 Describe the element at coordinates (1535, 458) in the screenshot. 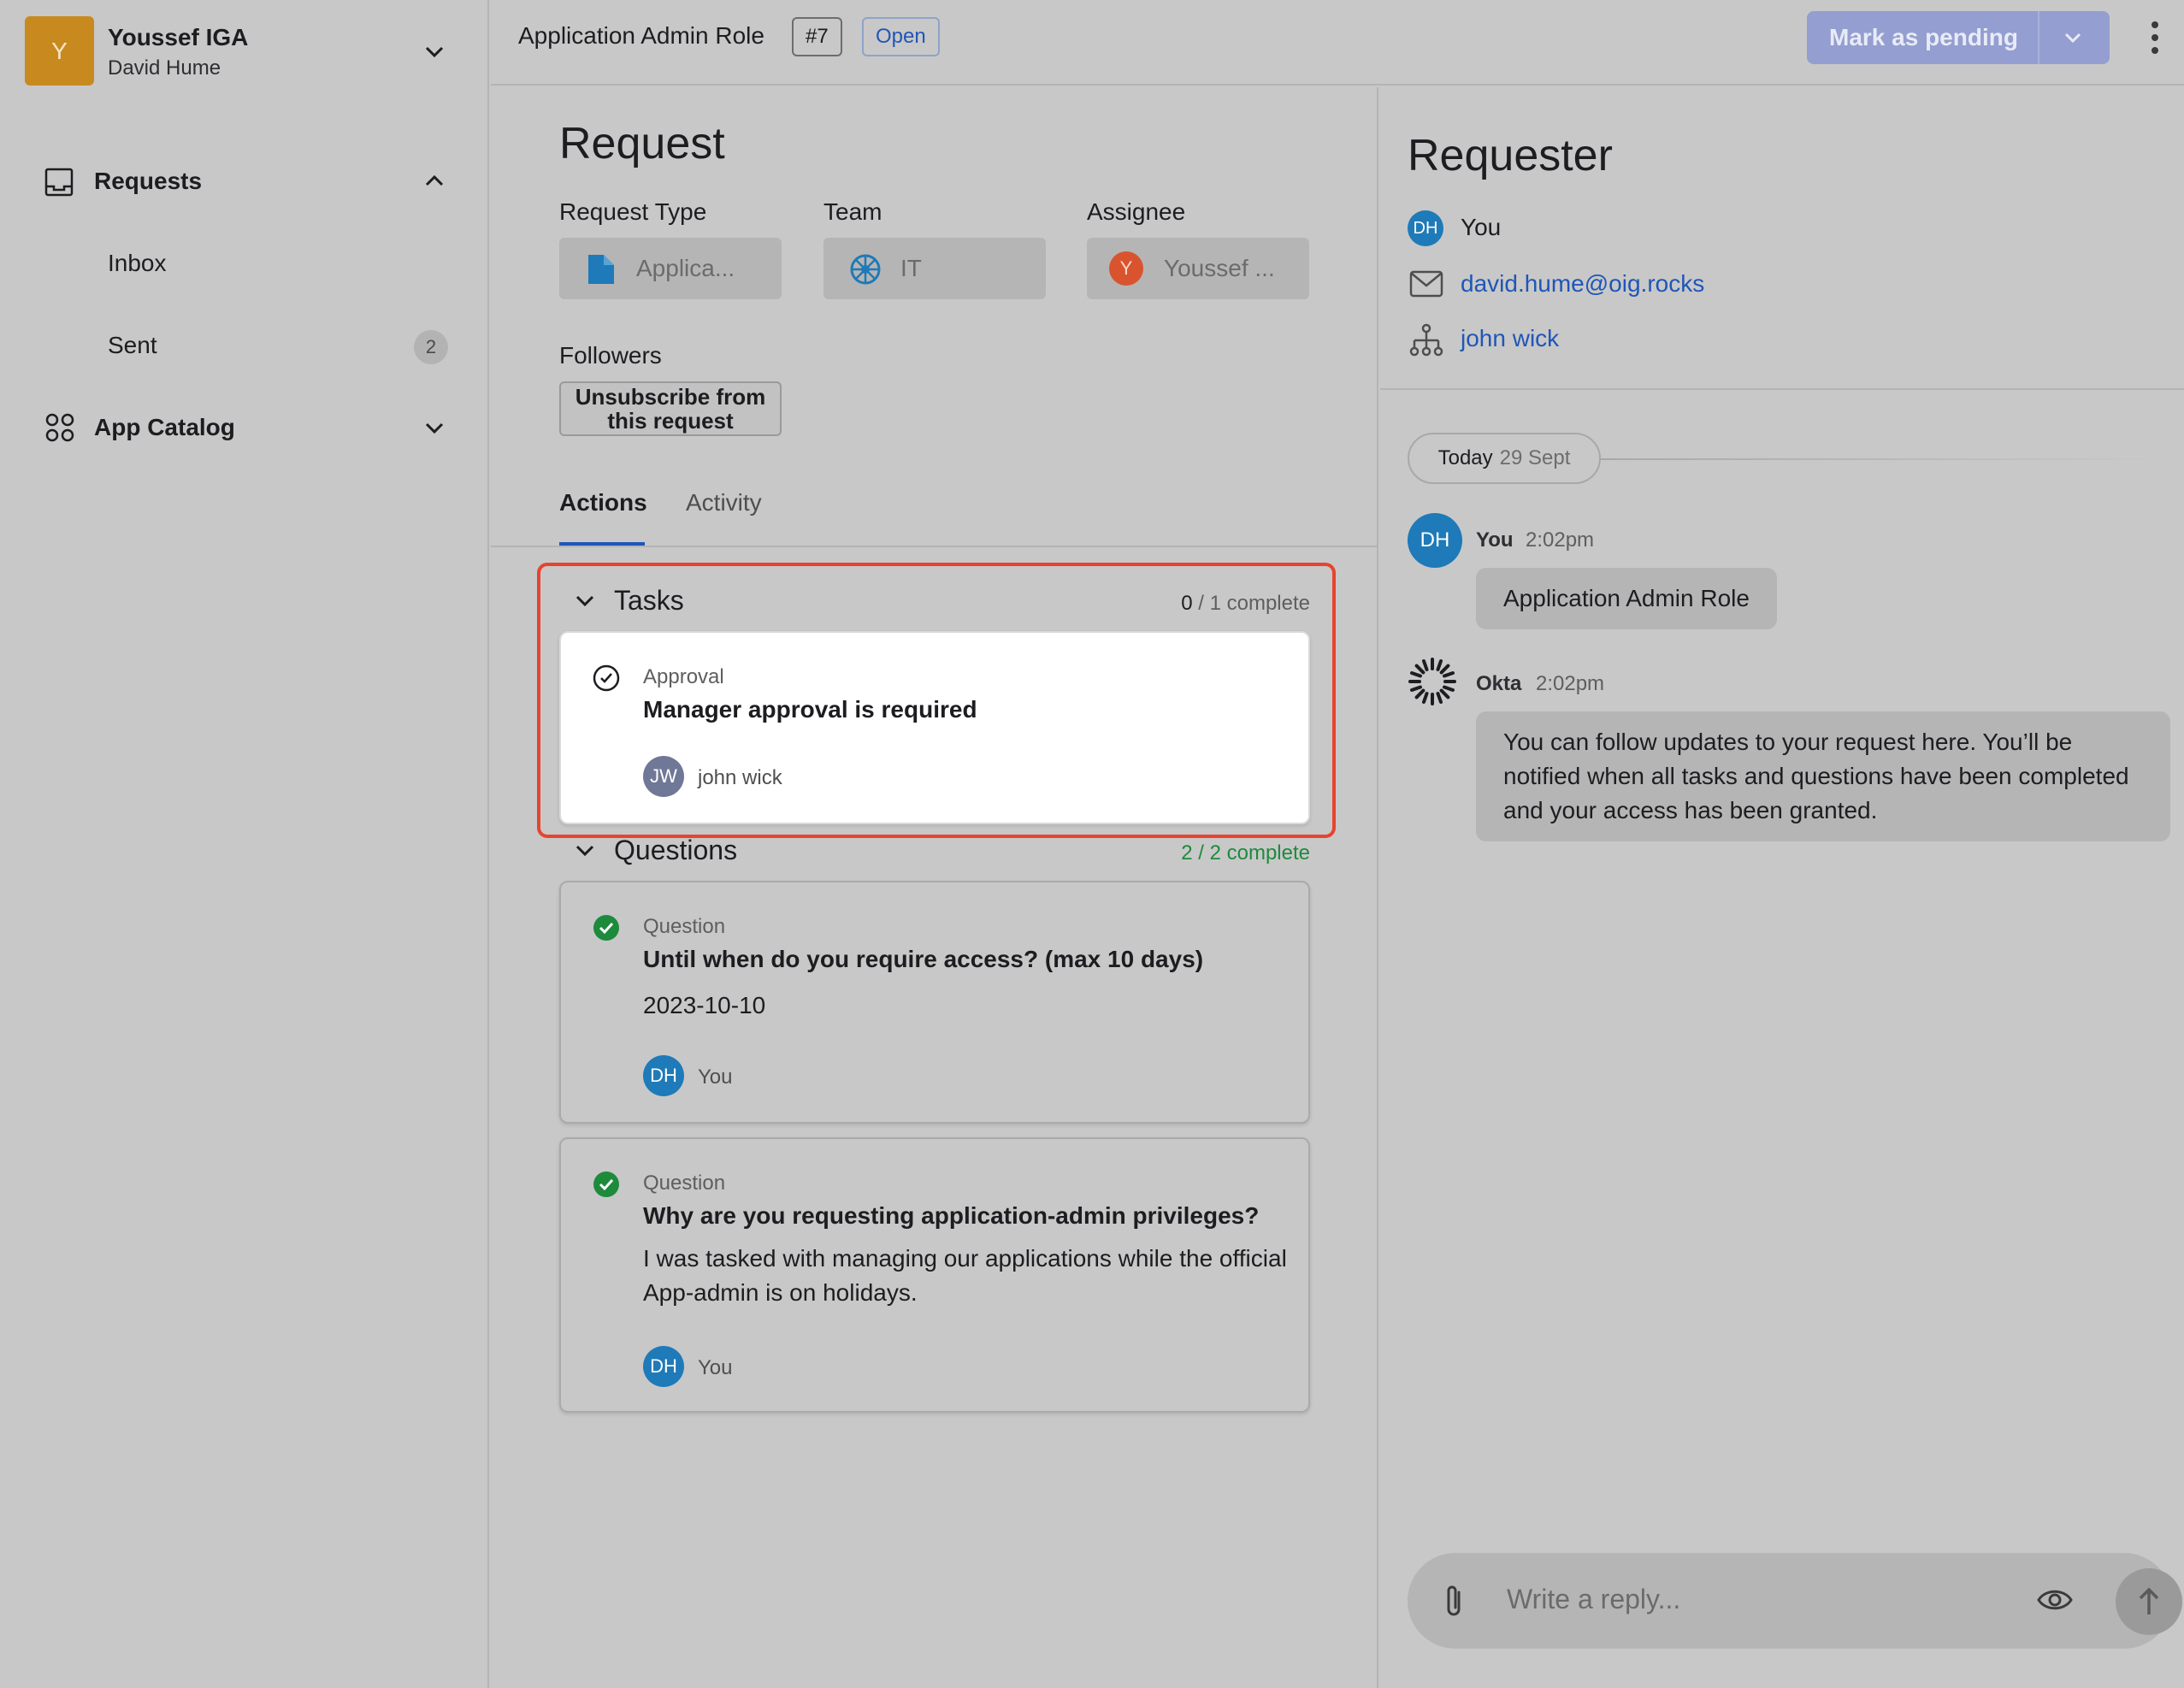

I see `date-value: 29 Sept` at that location.